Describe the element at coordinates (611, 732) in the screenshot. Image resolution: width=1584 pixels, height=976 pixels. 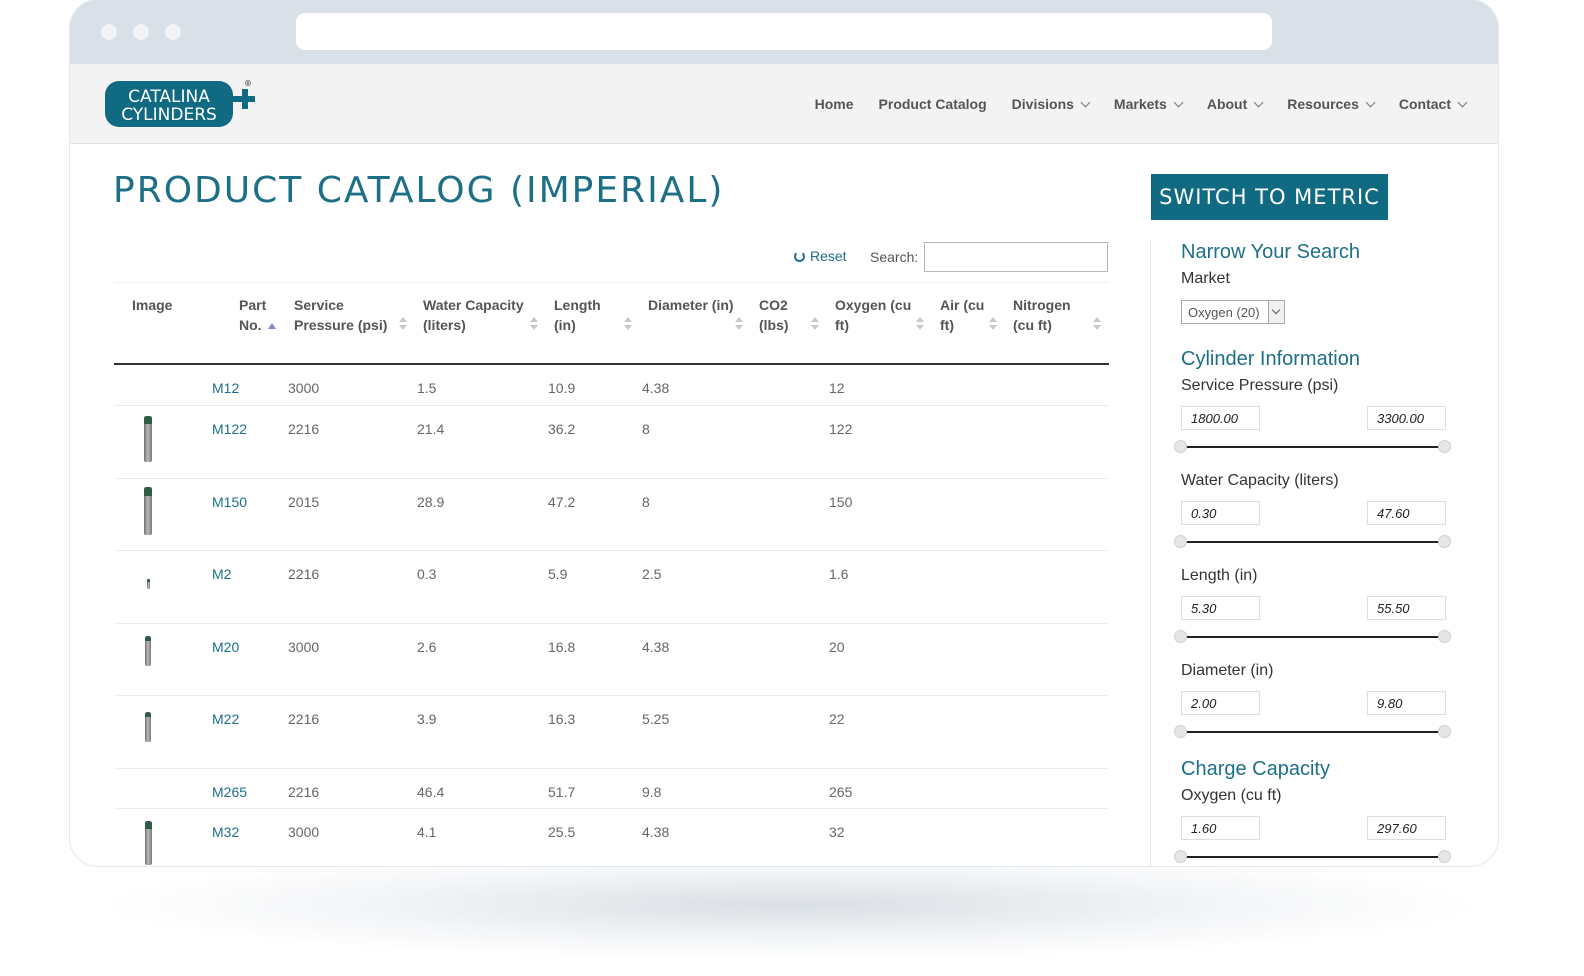
I see `table-row: M22 2216 3.9 16.3 5.25 22` at that location.